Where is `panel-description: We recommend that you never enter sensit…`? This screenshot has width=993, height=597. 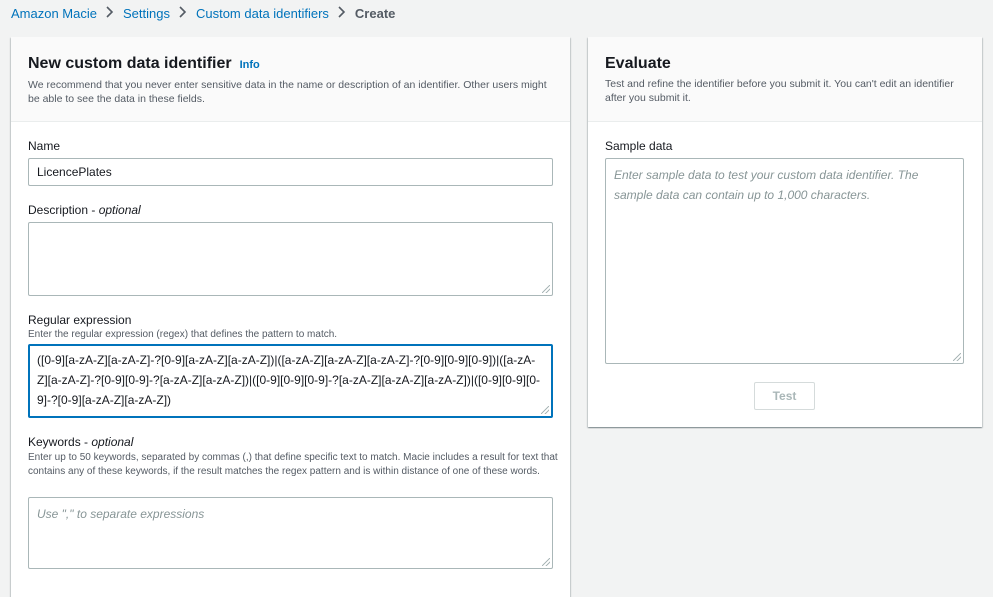
panel-description: We recommend that you never enter sensit… is located at coordinates (287, 92).